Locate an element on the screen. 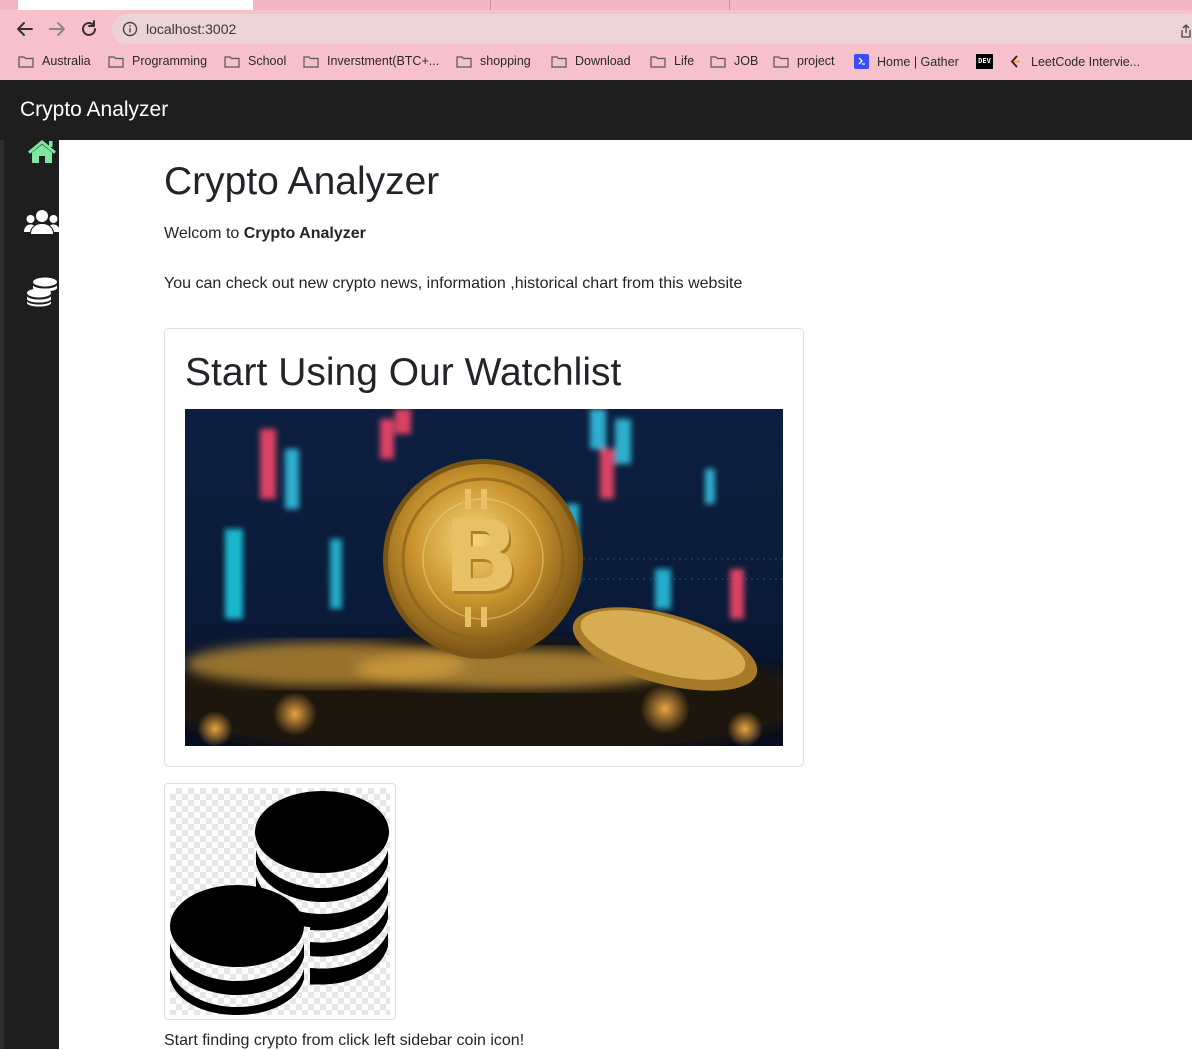  share-icon is located at coordinates (1186, 33).